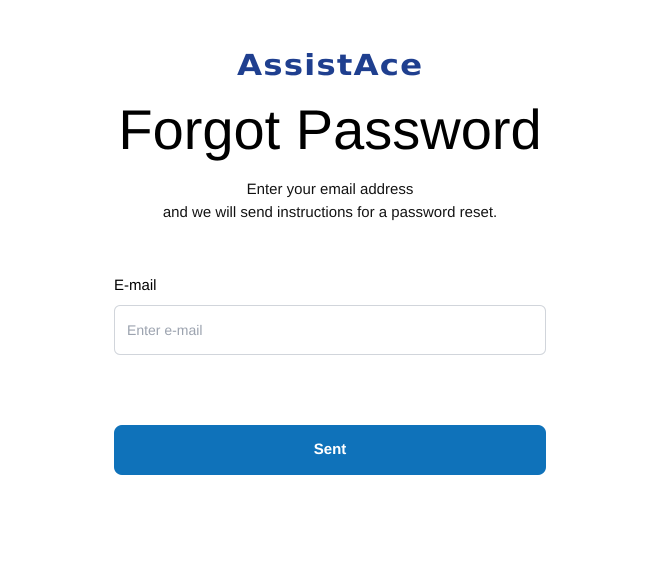 The height and width of the screenshot is (580, 660). What do you see at coordinates (136, 286) in the screenshot?
I see `field-label: E-mail` at bounding box center [136, 286].